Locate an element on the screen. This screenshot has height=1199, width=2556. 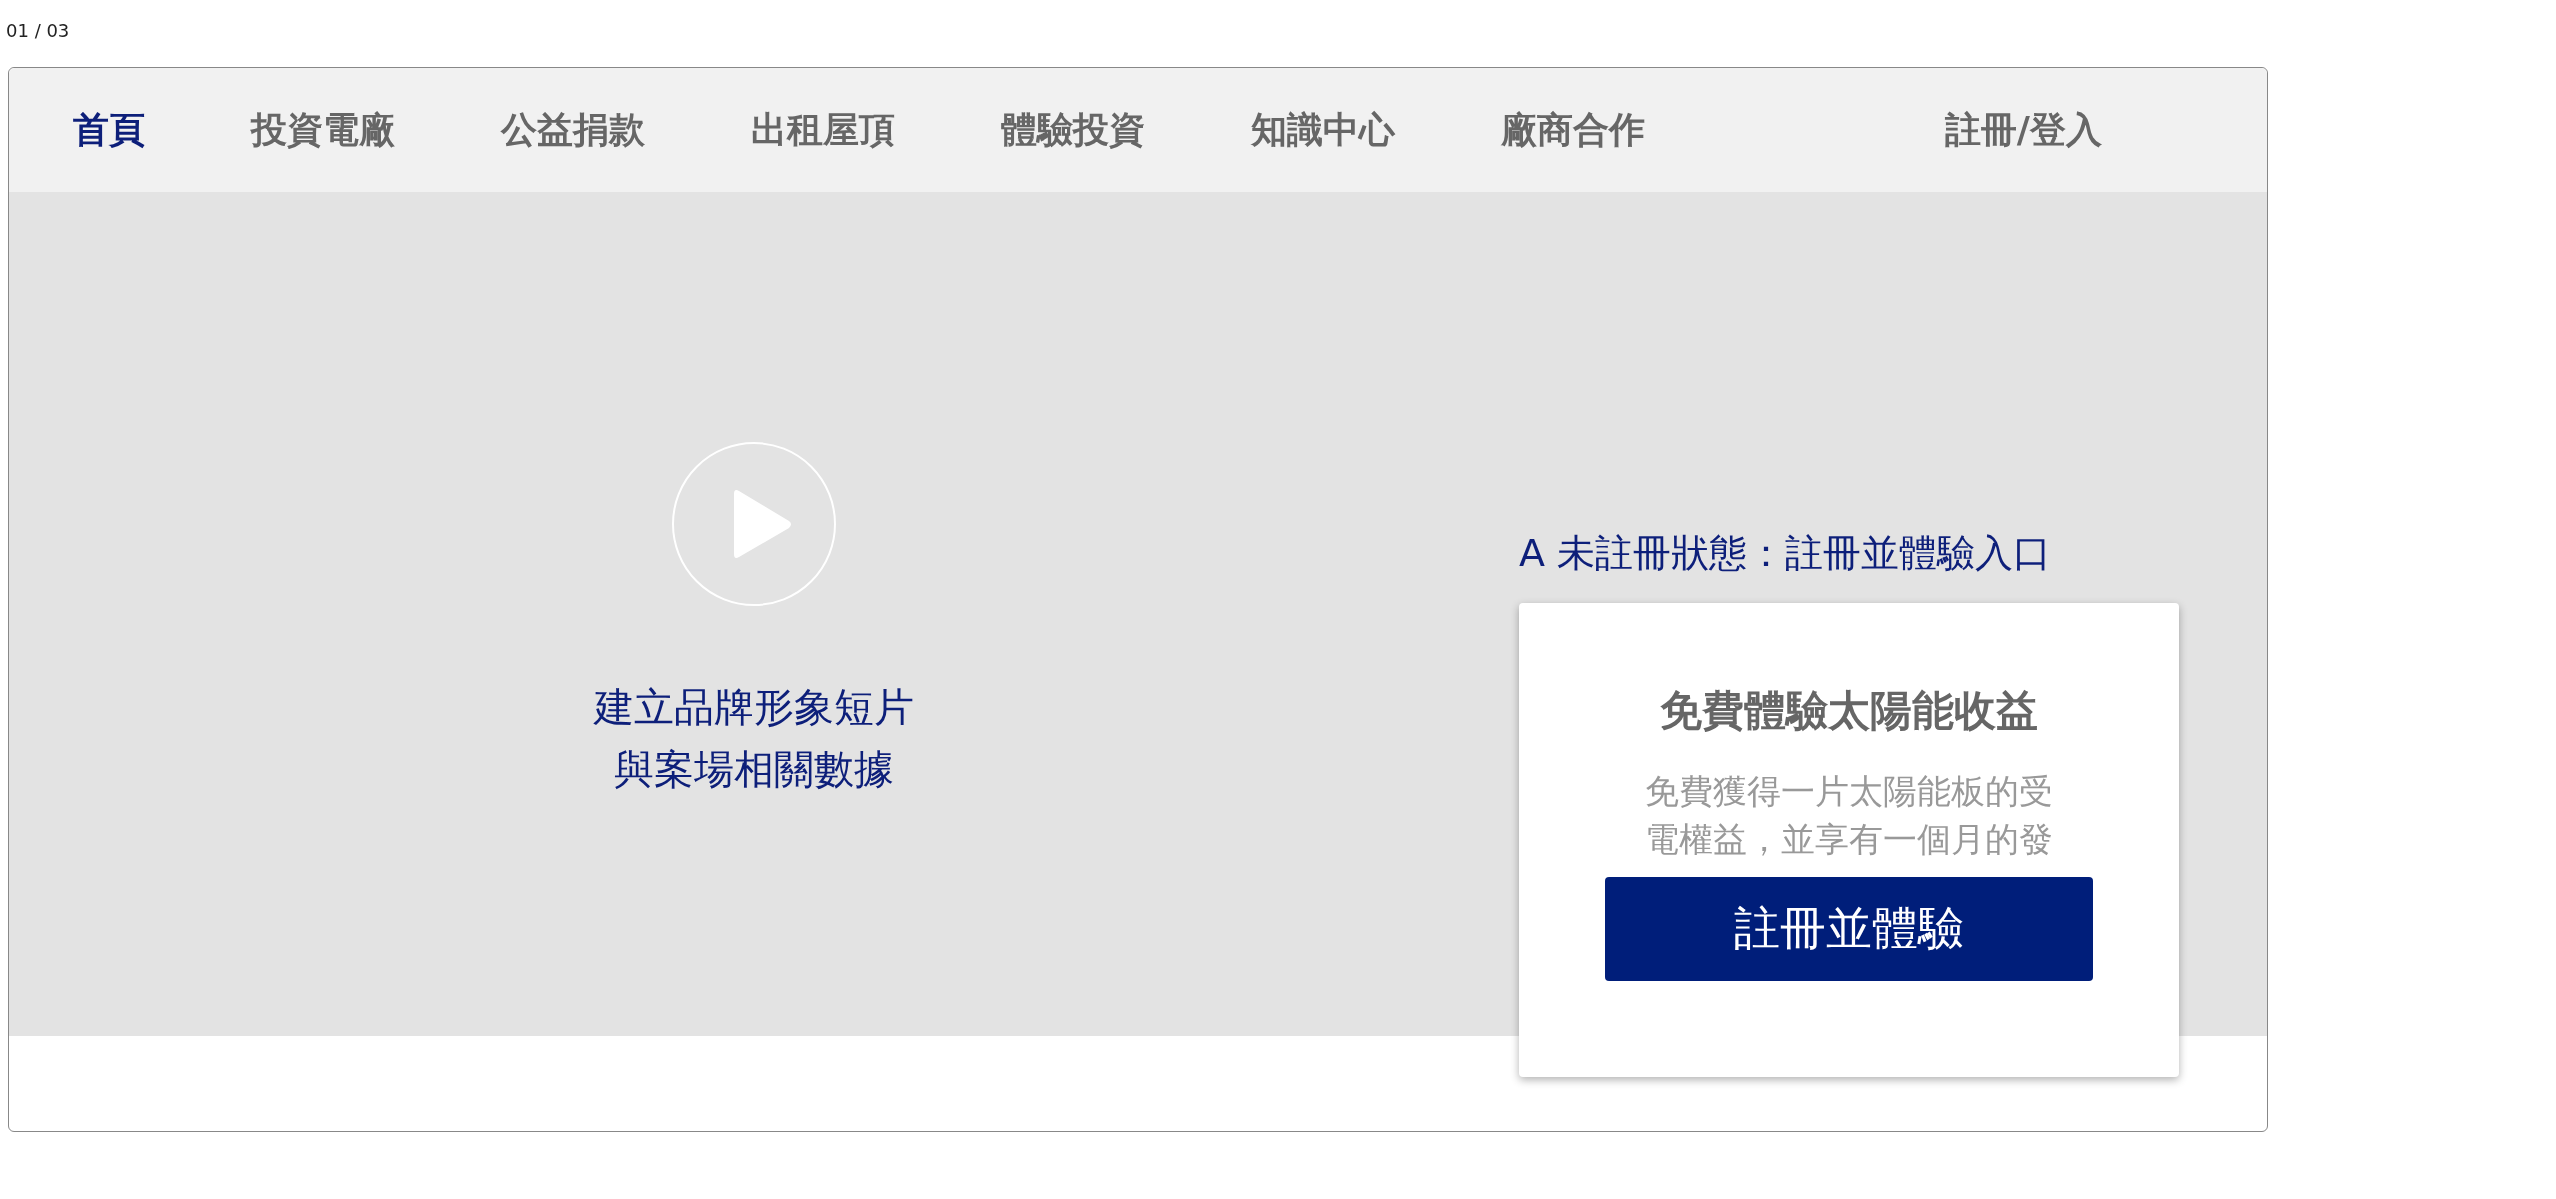
nav-link: 公益捐款 is located at coordinates (573, 130).